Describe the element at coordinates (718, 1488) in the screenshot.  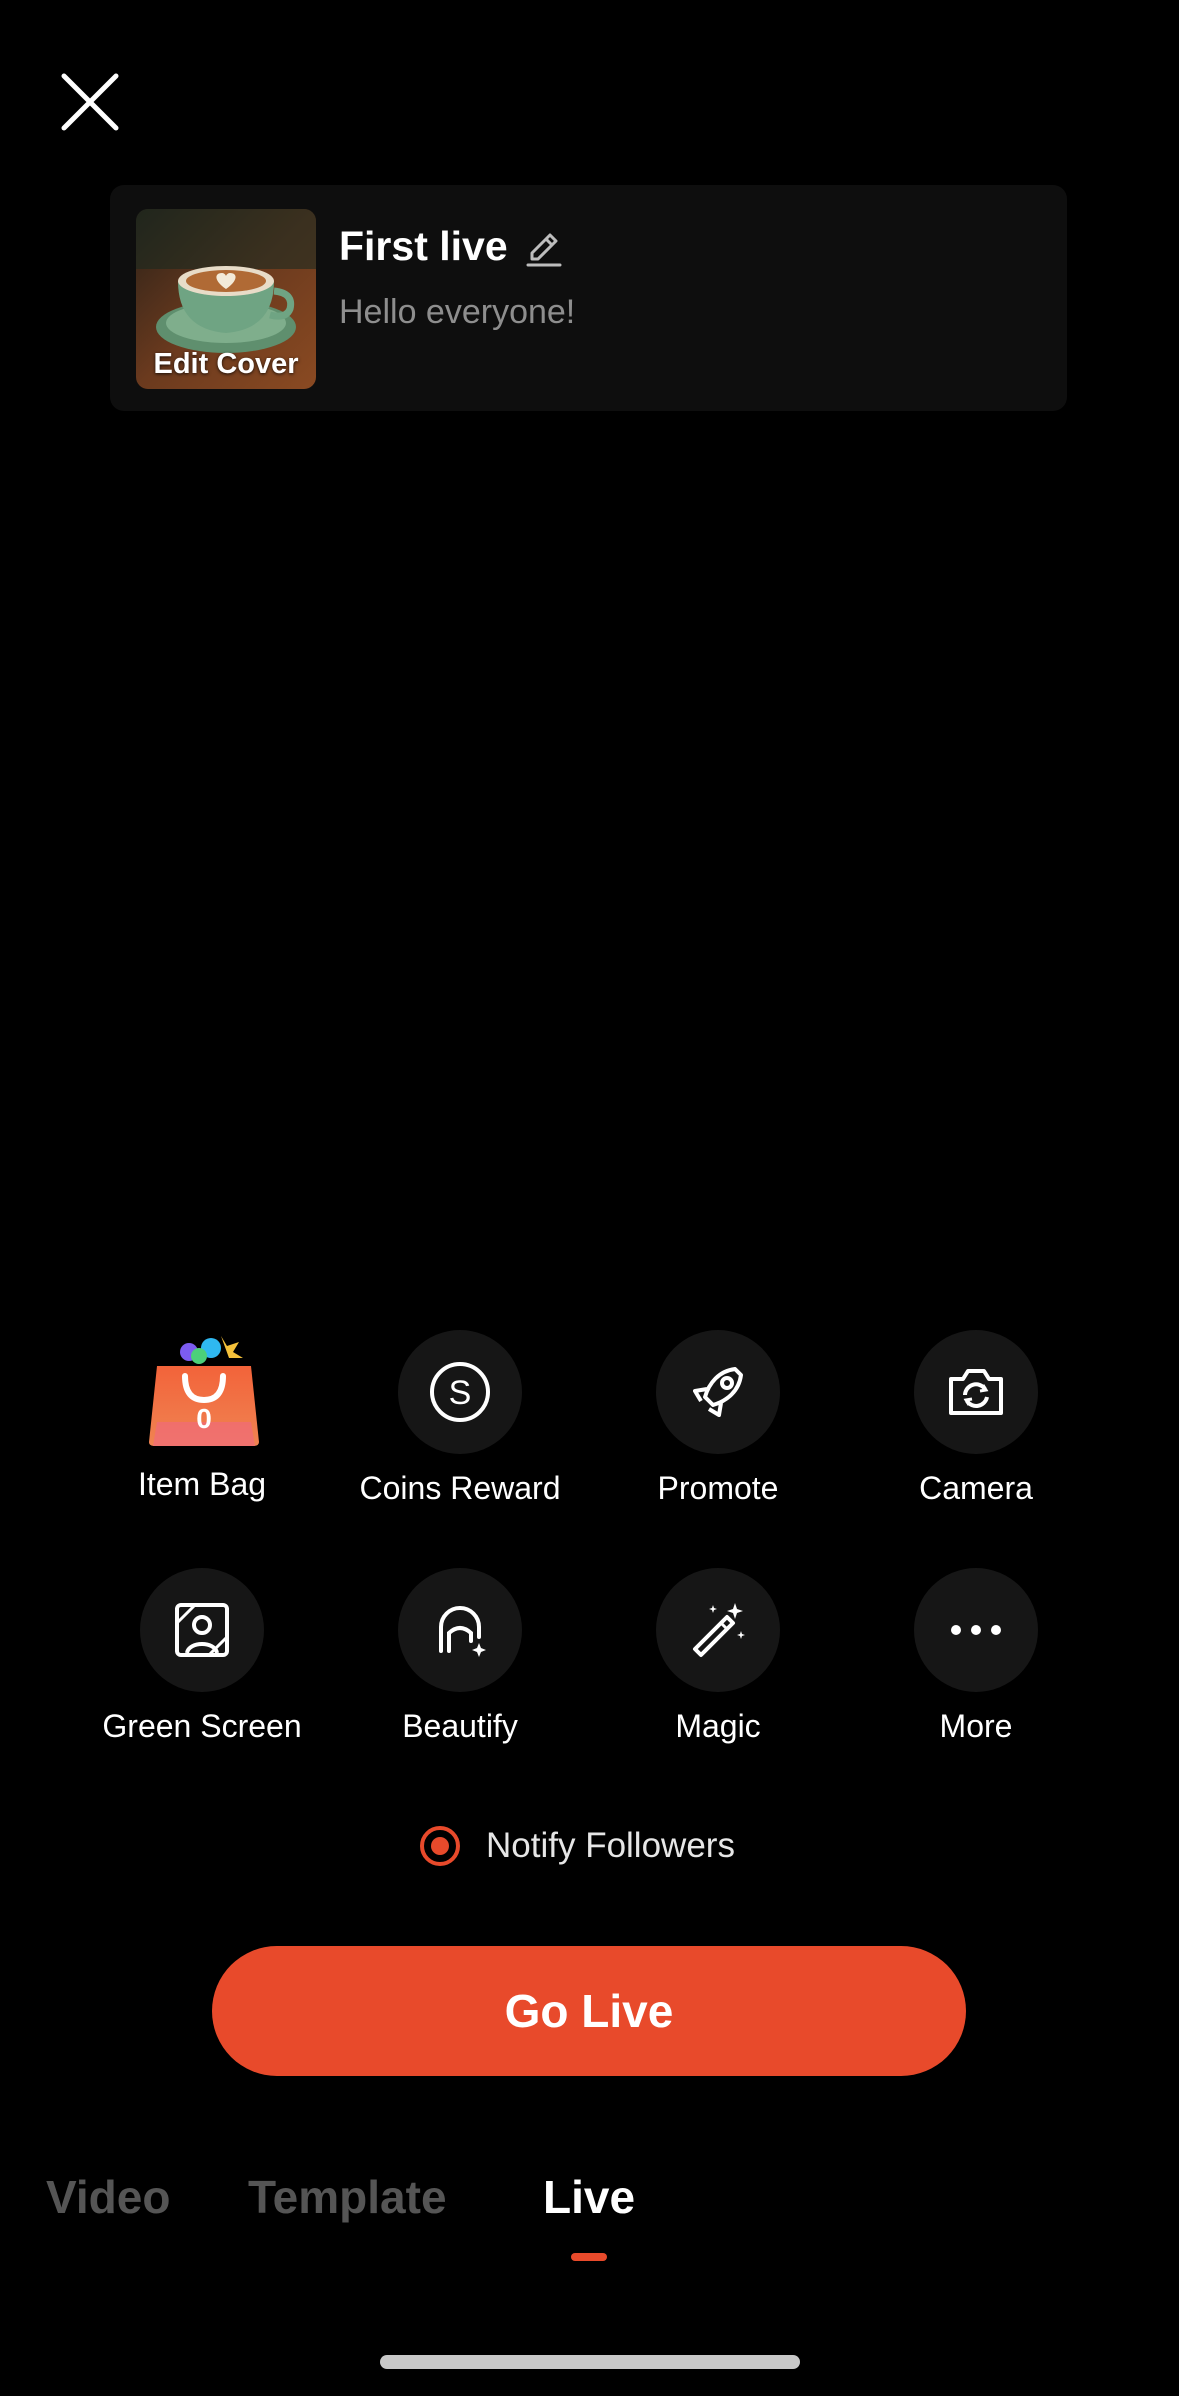
I see `promote-label: Promote` at that location.